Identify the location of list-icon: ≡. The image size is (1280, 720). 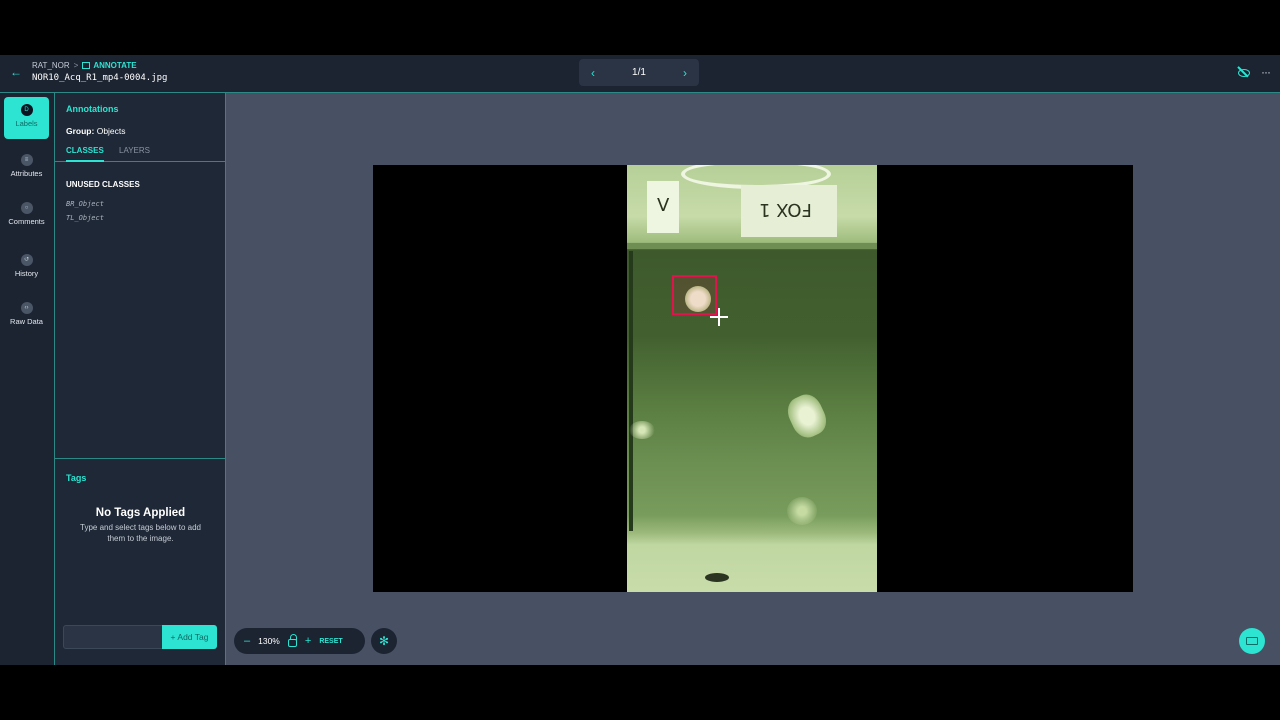
(26, 160).